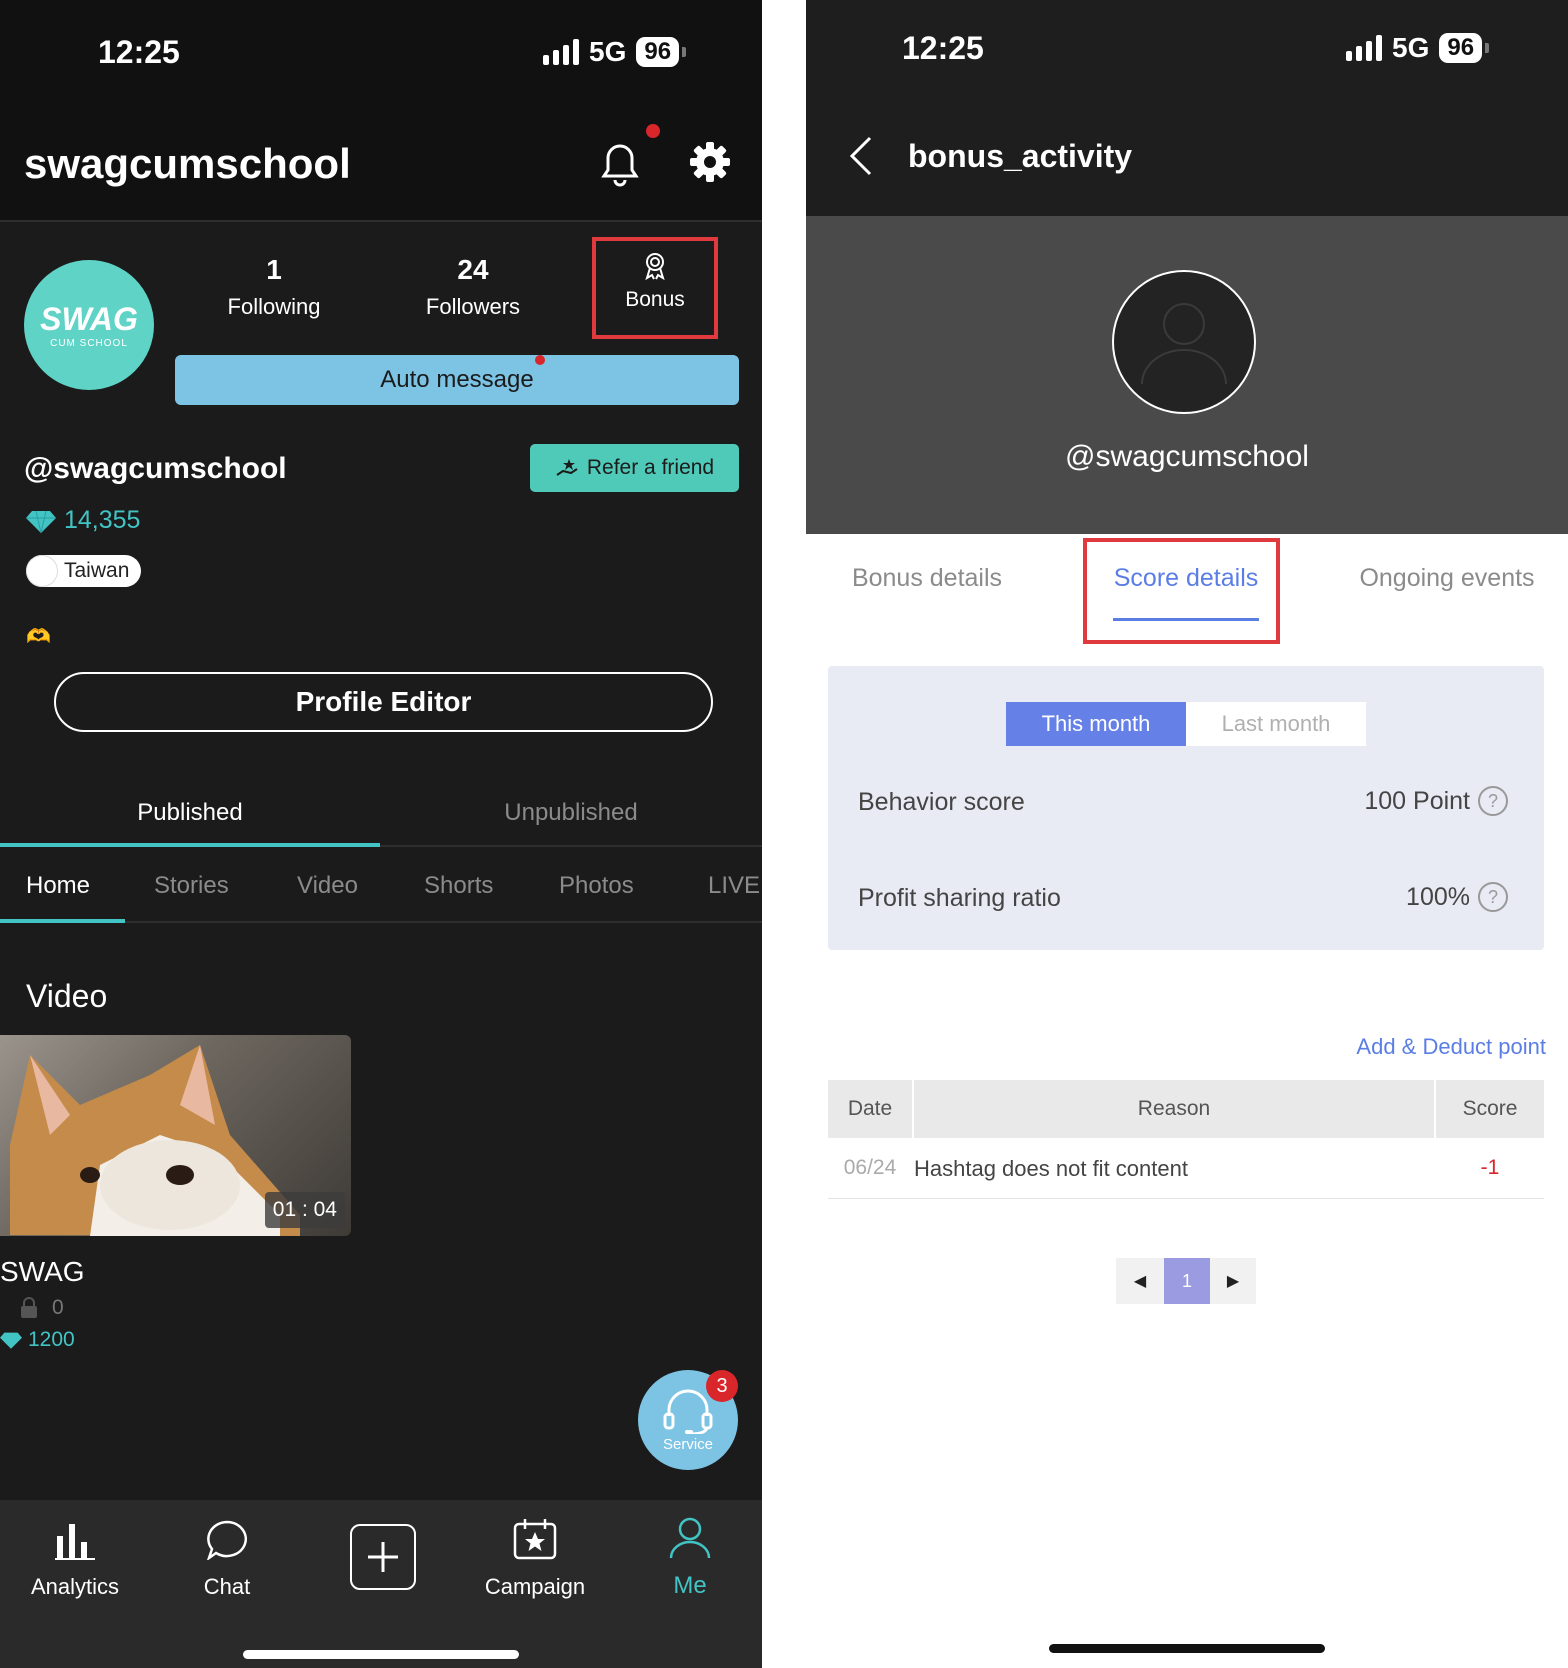 The height and width of the screenshot is (1668, 1568). I want to click on this-month-toggle: This month, so click(1096, 724).